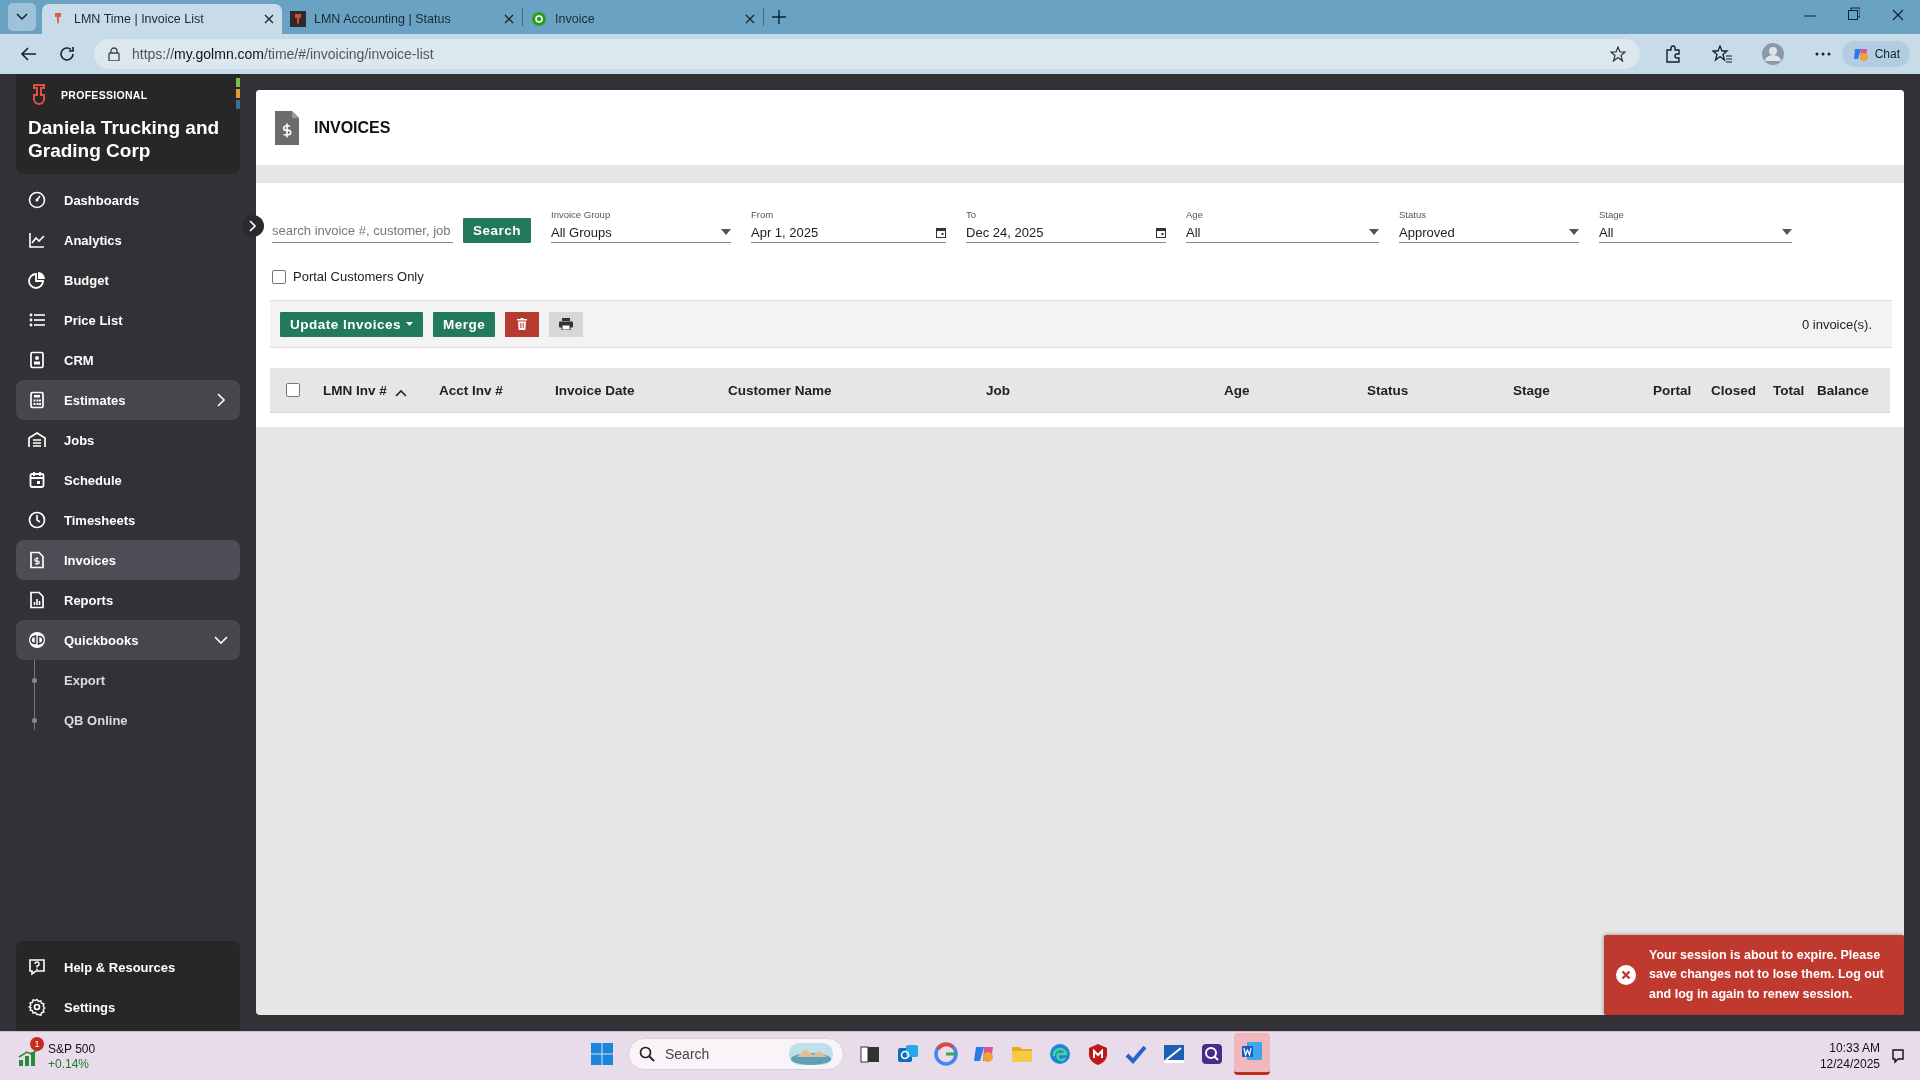 Image resolution: width=1920 pixels, height=1080 pixels. Describe the element at coordinates (867, 54) in the screenshot. I see `address-bar: https://my.golmn.com/time/#/invoicing/invoice-list` at that location.